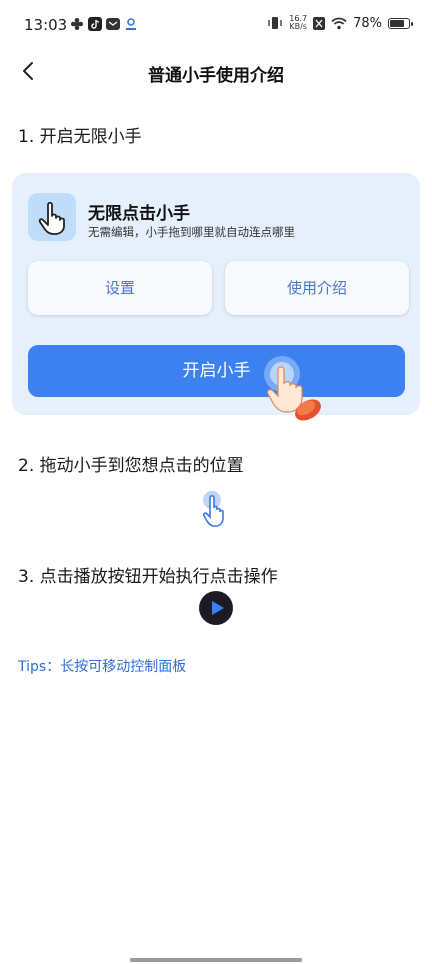  I want to click on battery-icon, so click(400, 23).